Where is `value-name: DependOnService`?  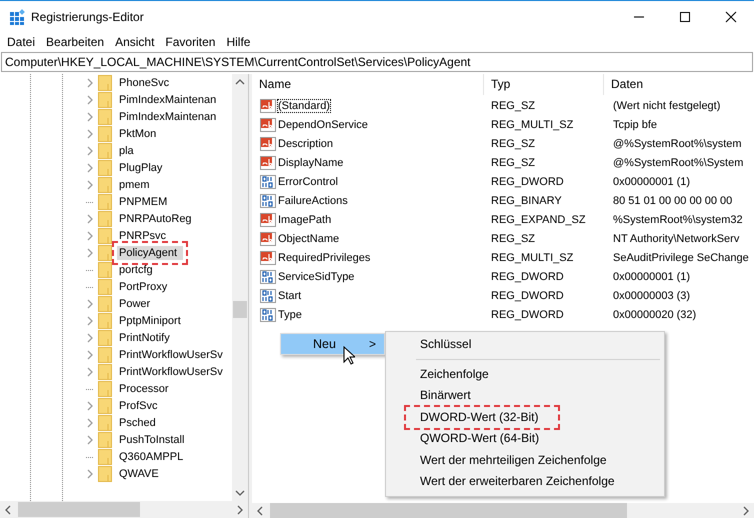
value-name: DependOnService is located at coordinates (323, 124).